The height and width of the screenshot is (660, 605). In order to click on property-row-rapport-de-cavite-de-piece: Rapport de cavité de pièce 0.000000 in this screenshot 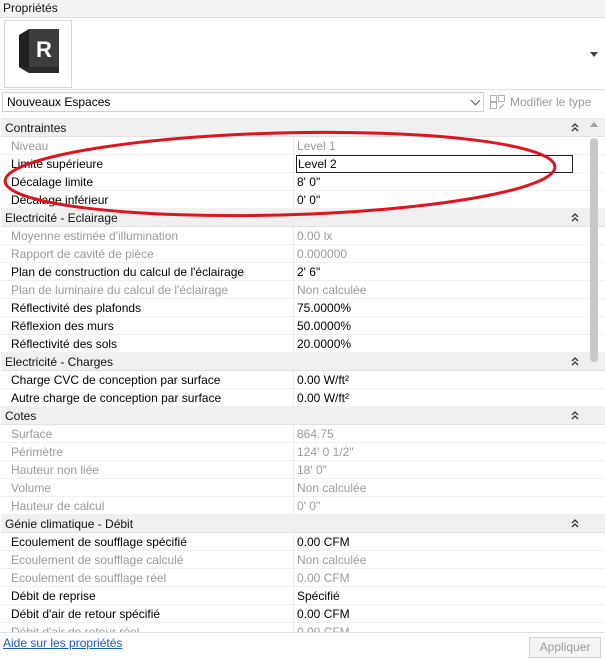, I will do `click(303, 254)`.